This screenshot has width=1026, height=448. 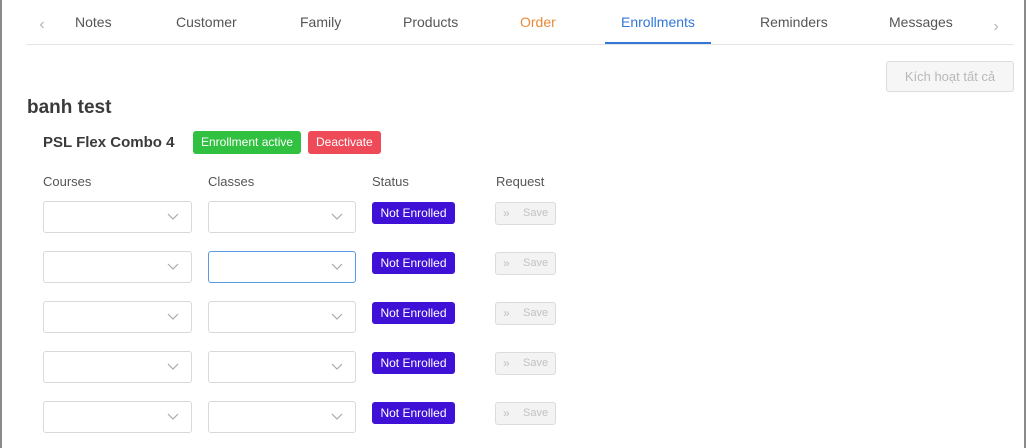 I want to click on enrollment-active-badge: Enrollment active, so click(x=247, y=142).